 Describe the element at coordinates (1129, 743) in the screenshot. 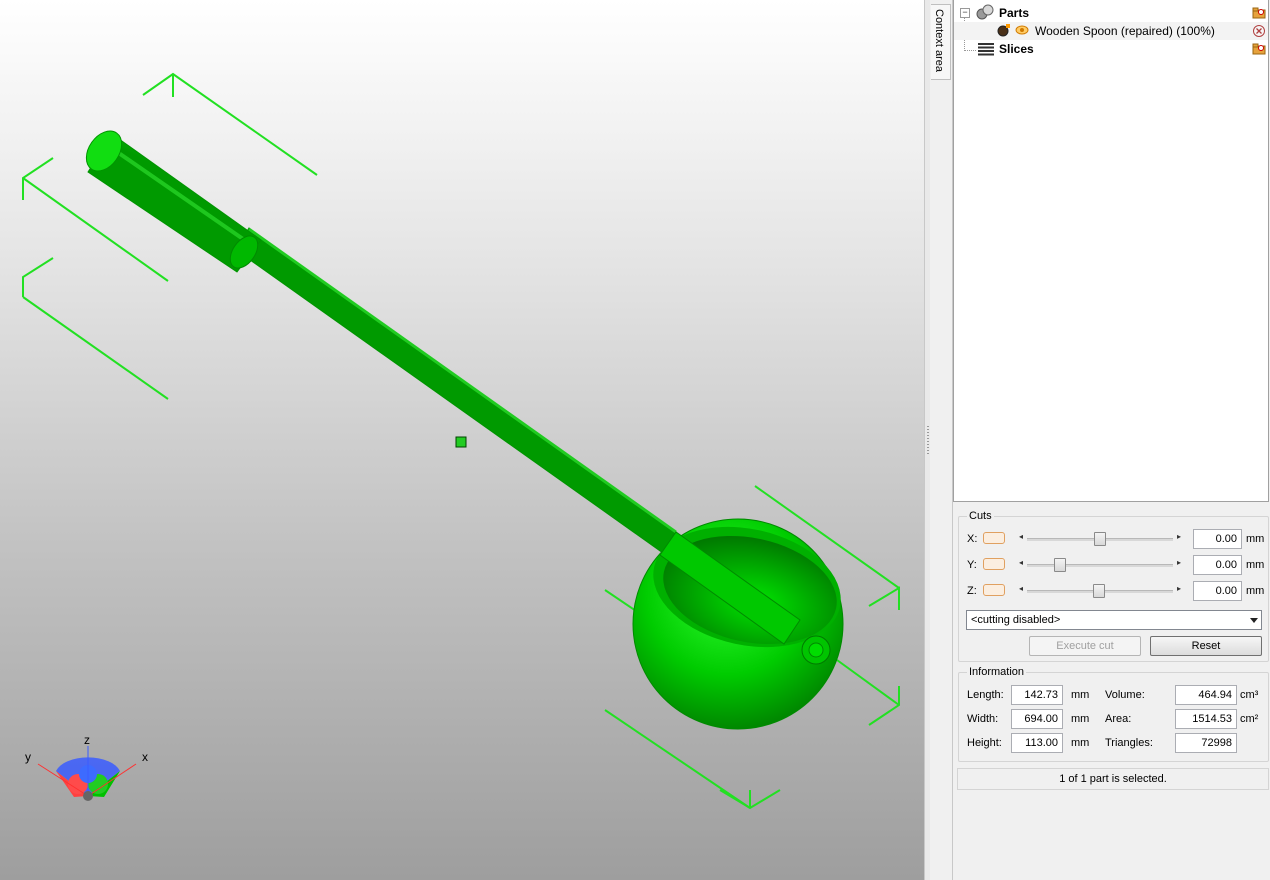

I see `triangles-label: Triangles:` at that location.